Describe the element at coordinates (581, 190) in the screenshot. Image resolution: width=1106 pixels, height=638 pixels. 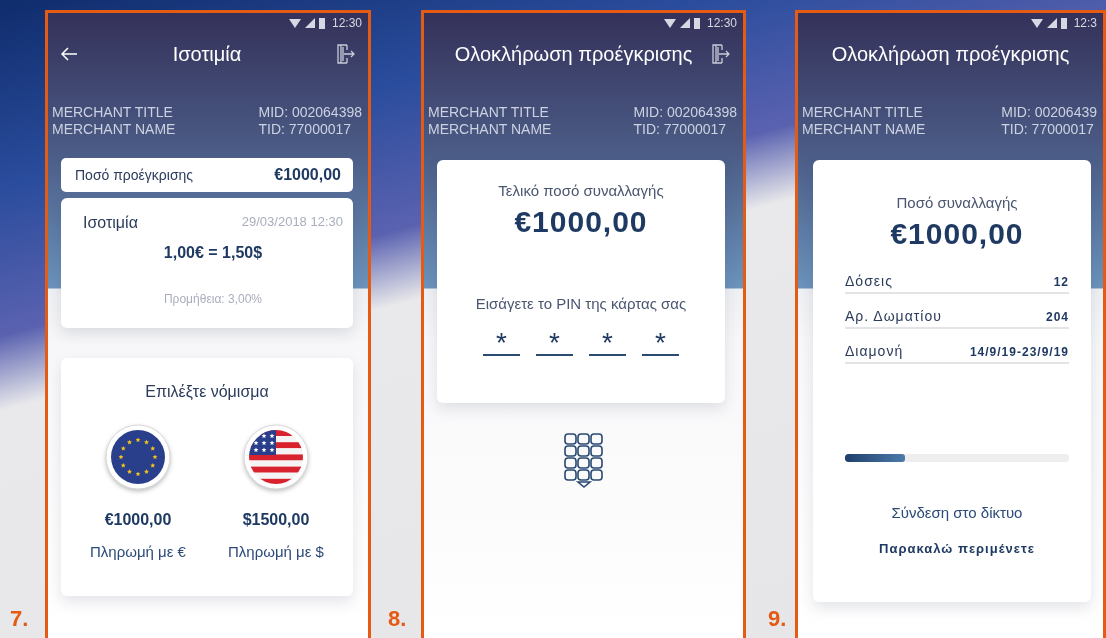
I see `amount-label: Τελικό ποσό συναλλαγής` at that location.